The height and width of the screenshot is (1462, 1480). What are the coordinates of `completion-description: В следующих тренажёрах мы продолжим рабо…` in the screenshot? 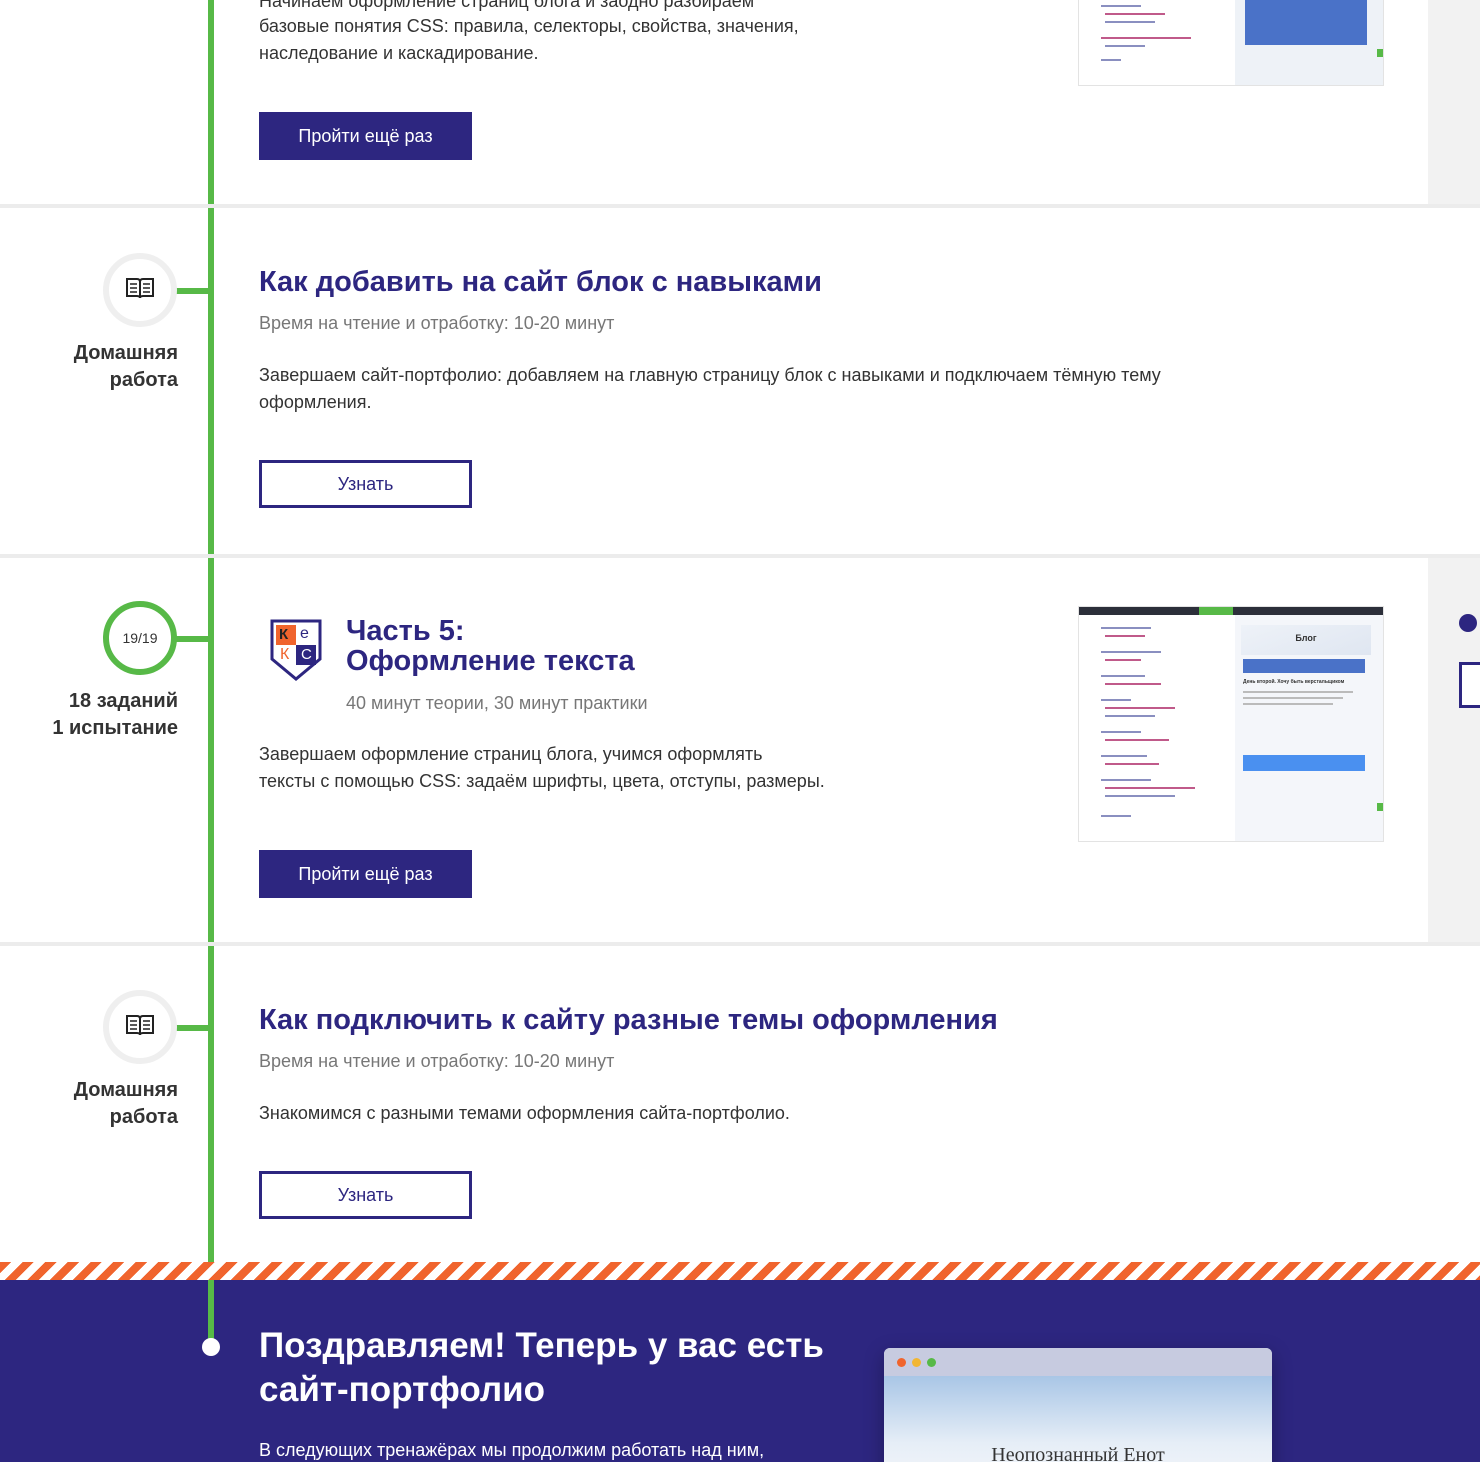 It's located at (512, 1450).